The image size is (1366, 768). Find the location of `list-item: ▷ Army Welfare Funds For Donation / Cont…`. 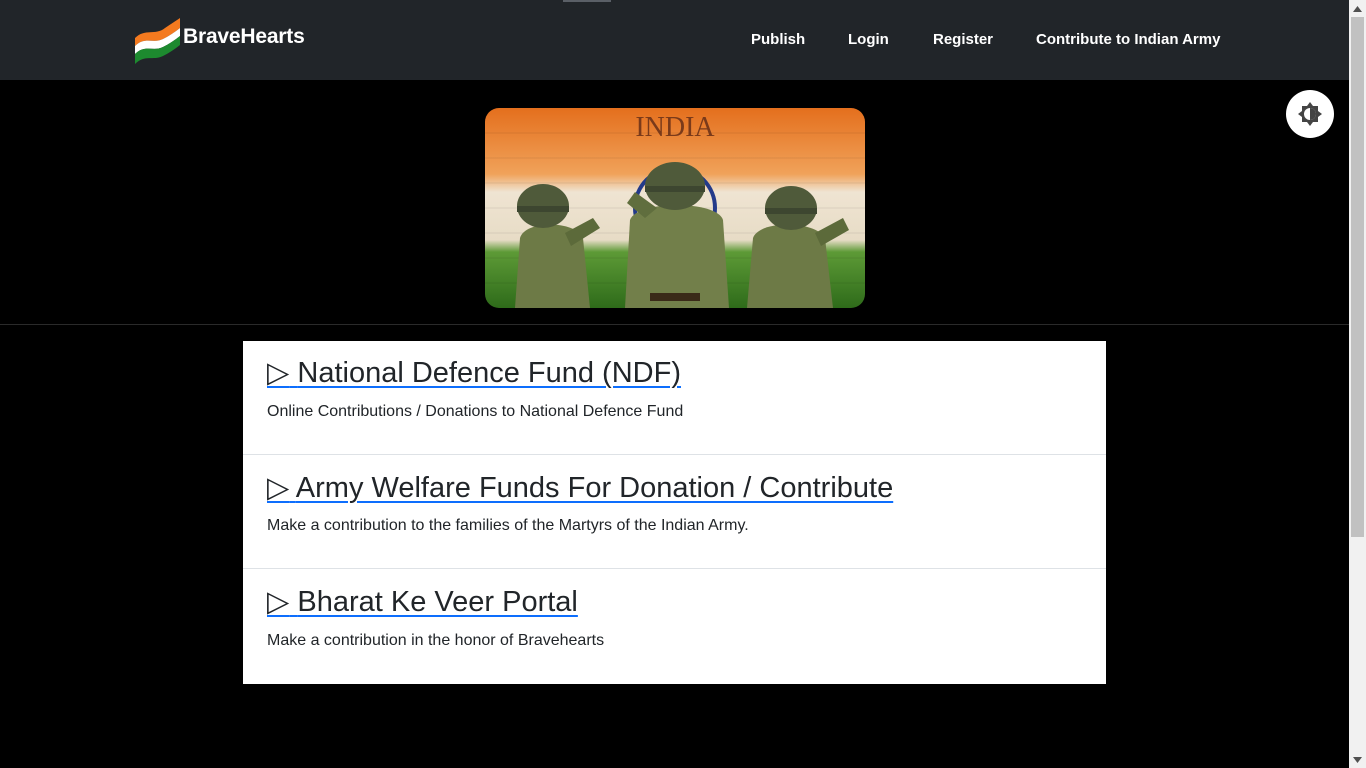

list-item: ▷ Army Welfare Funds For Donation / Cont… is located at coordinates (674, 512).